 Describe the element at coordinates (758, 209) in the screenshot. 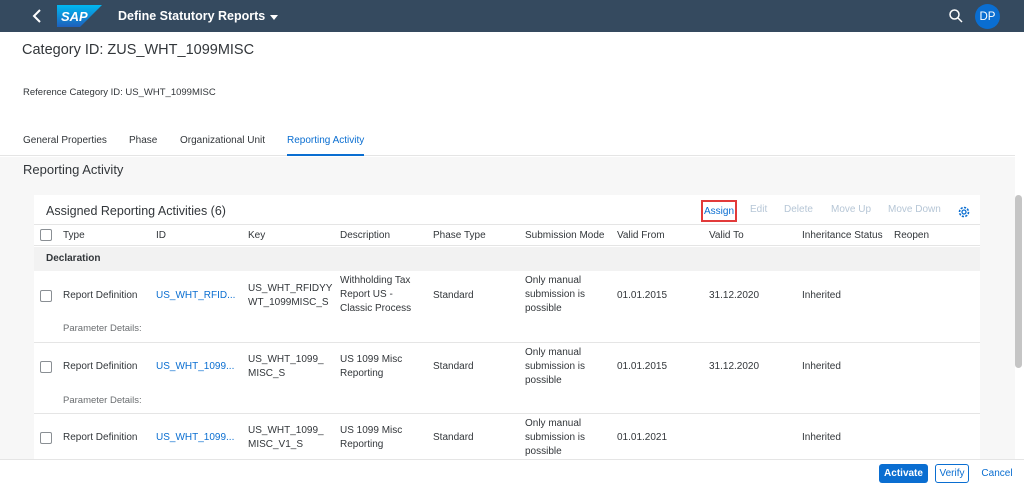

I see `edit-button: Edit` at that location.